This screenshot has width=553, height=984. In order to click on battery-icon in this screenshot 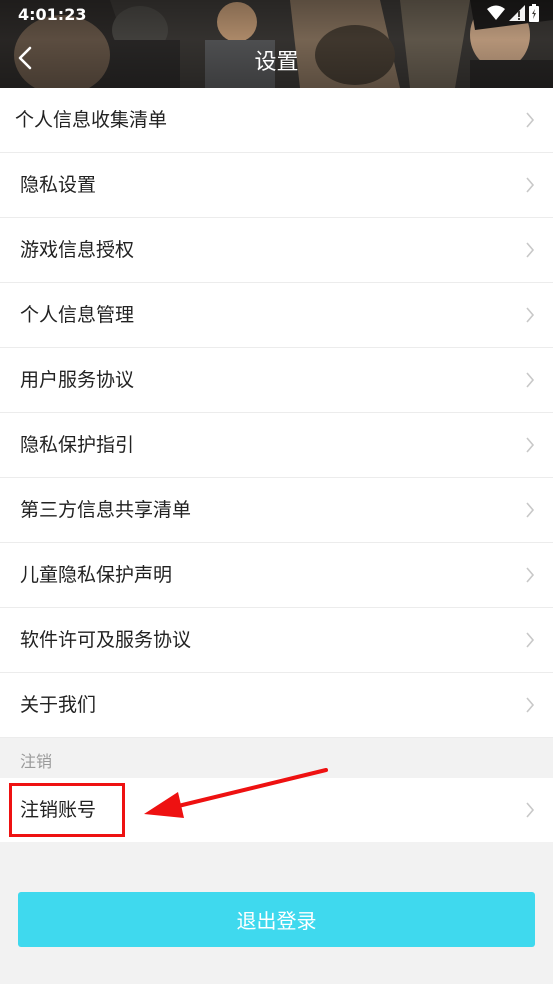, I will do `click(534, 13)`.